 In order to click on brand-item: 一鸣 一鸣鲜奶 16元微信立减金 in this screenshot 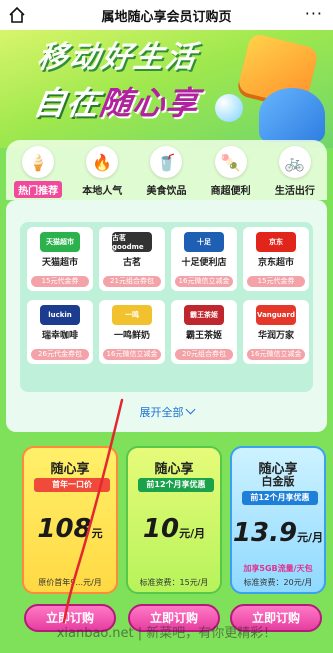, I will do `click(132, 332)`.